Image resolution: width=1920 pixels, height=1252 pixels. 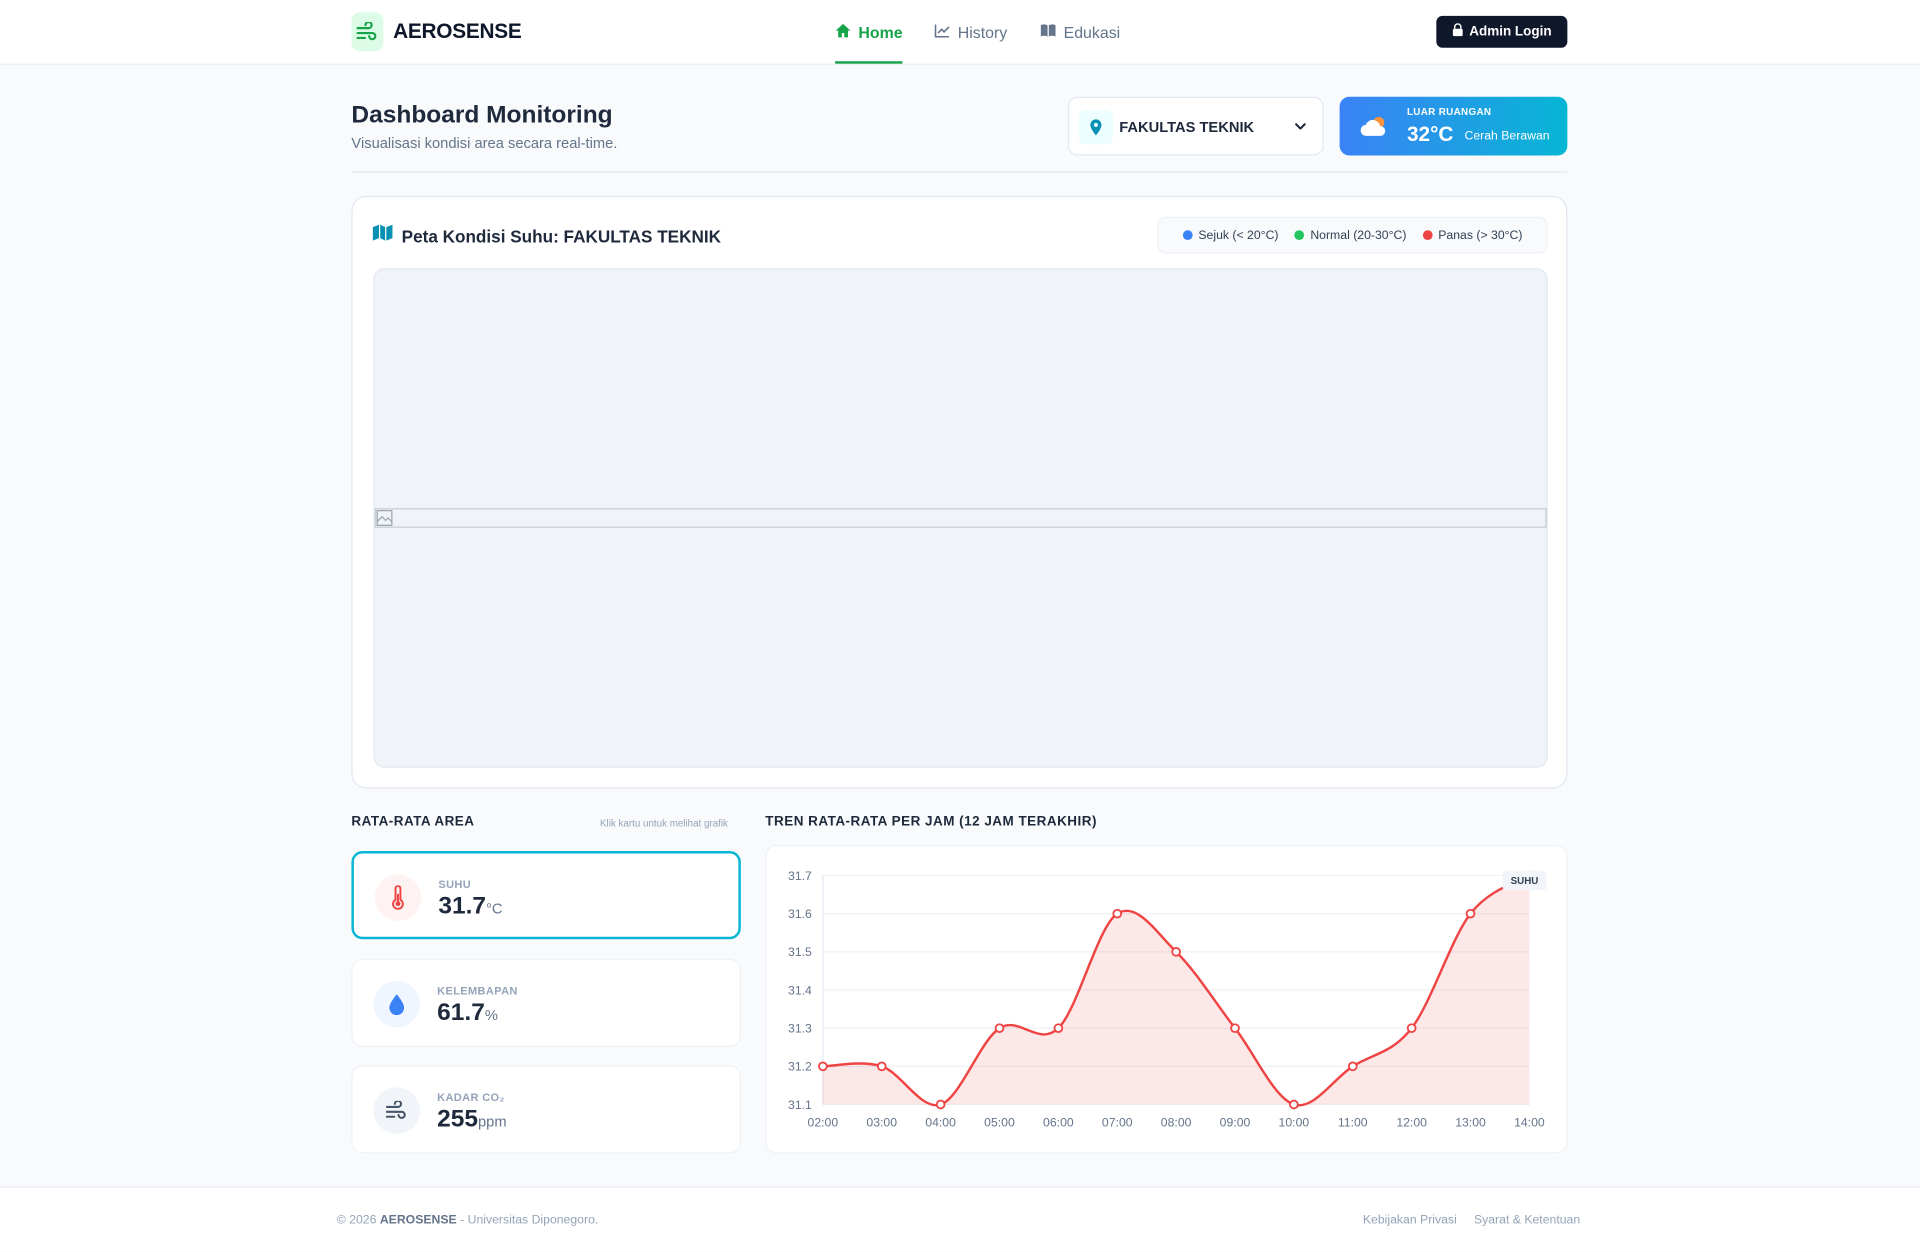 I want to click on x-tick-label: 09:00, so click(x=1235, y=1123).